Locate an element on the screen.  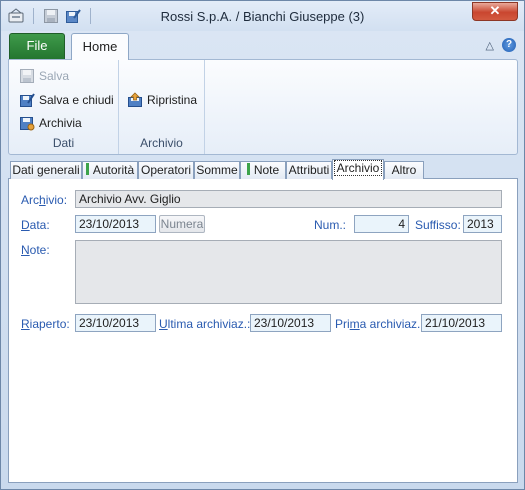
tab-label: Somme is located at coordinates (217, 170).